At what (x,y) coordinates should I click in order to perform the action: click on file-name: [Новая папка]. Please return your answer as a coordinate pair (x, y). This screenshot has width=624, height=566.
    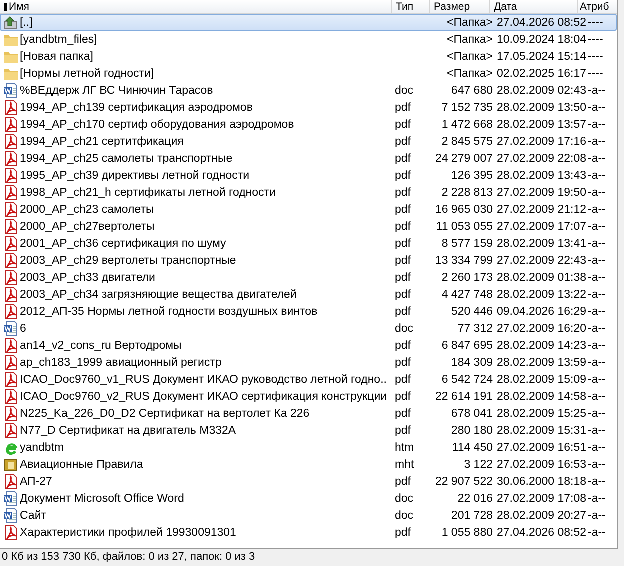
    Looking at the image, I should click on (57, 56).